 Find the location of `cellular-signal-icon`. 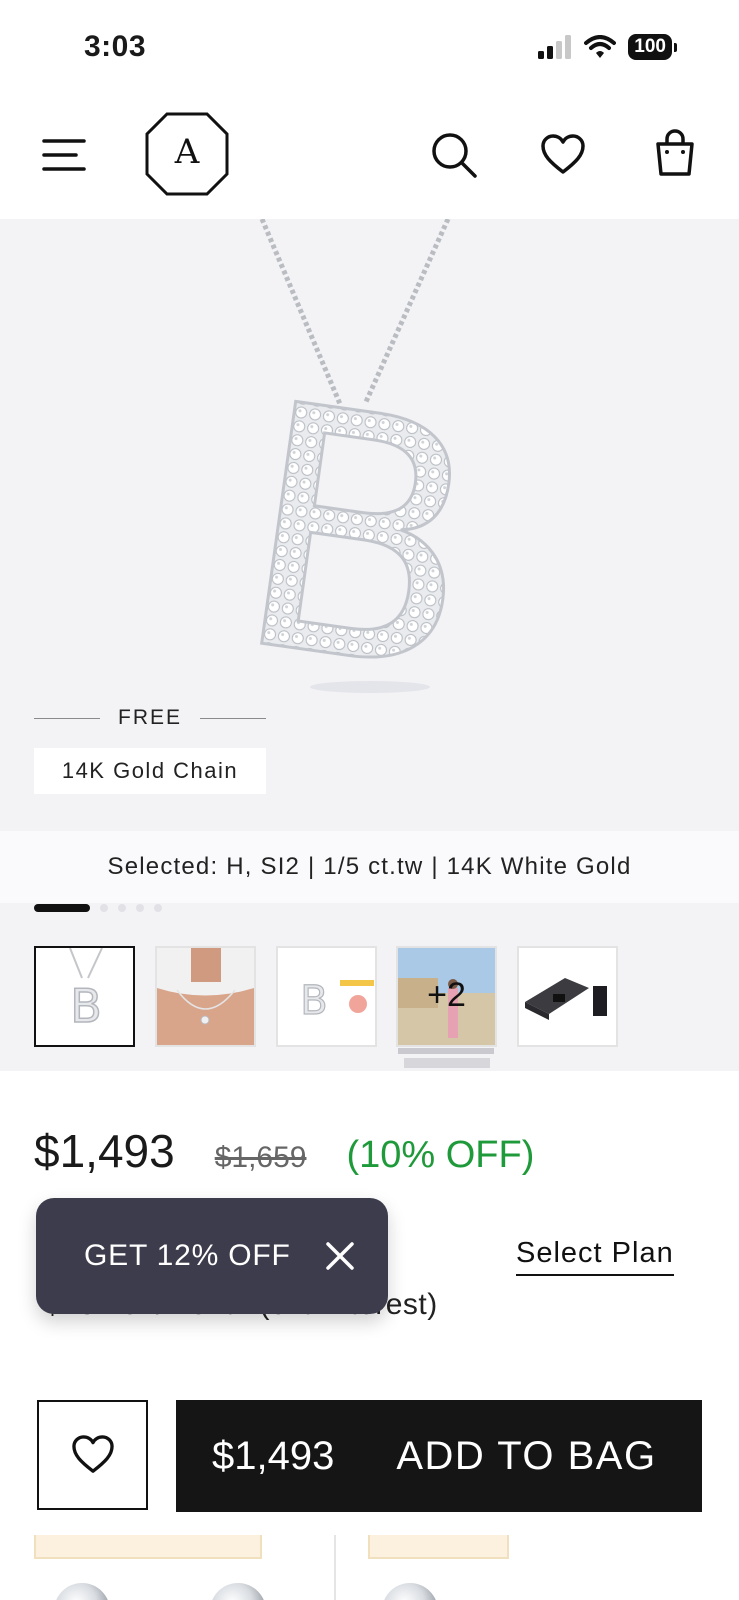

cellular-signal-icon is located at coordinates (555, 47).